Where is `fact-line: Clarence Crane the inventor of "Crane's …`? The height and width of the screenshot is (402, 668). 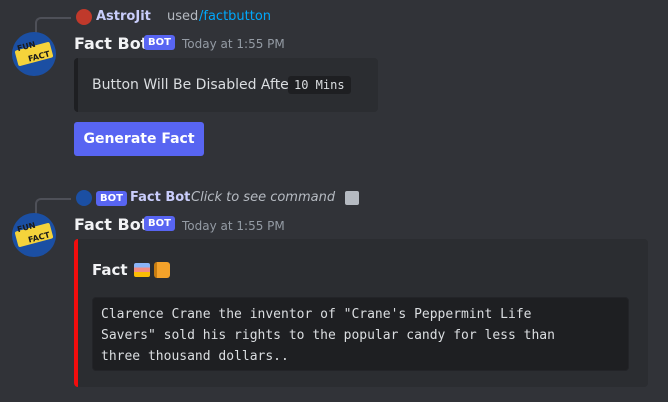
fact-line: Clarence Crane the inventor of "Crane's … is located at coordinates (316, 314).